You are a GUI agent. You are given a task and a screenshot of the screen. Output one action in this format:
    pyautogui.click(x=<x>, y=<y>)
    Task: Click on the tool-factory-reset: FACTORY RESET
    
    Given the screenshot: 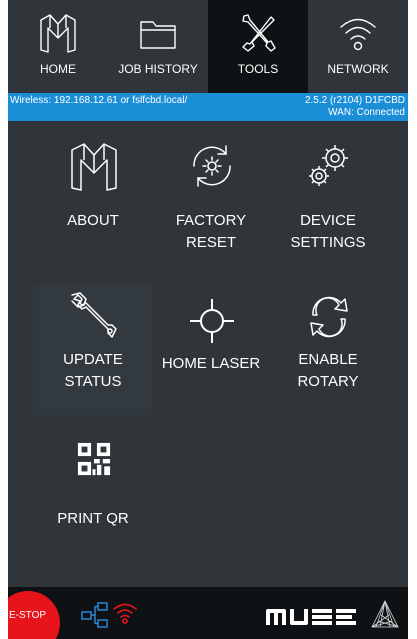 What is the action you would take?
    pyautogui.click(x=211, y=205)
    